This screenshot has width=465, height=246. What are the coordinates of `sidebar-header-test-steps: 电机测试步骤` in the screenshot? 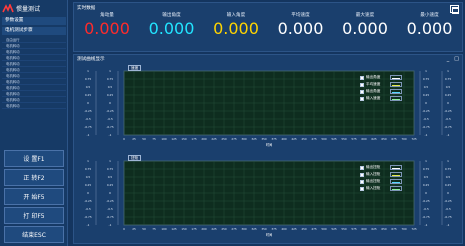 It's located at (34, 31).